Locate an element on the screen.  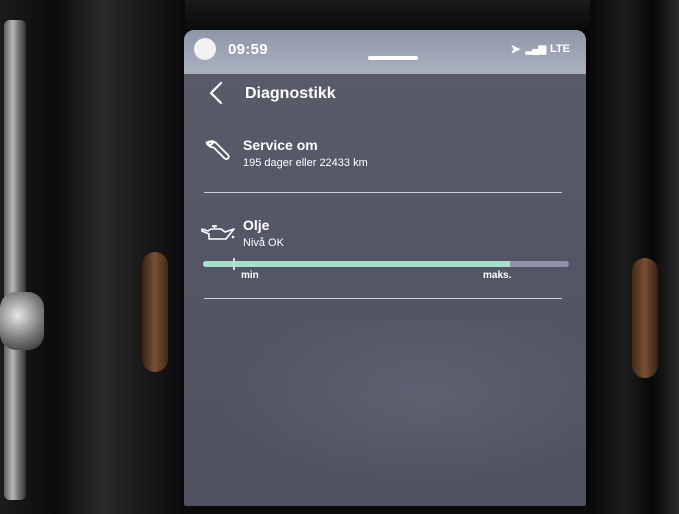
back-button is located at coordinates (216, 93).